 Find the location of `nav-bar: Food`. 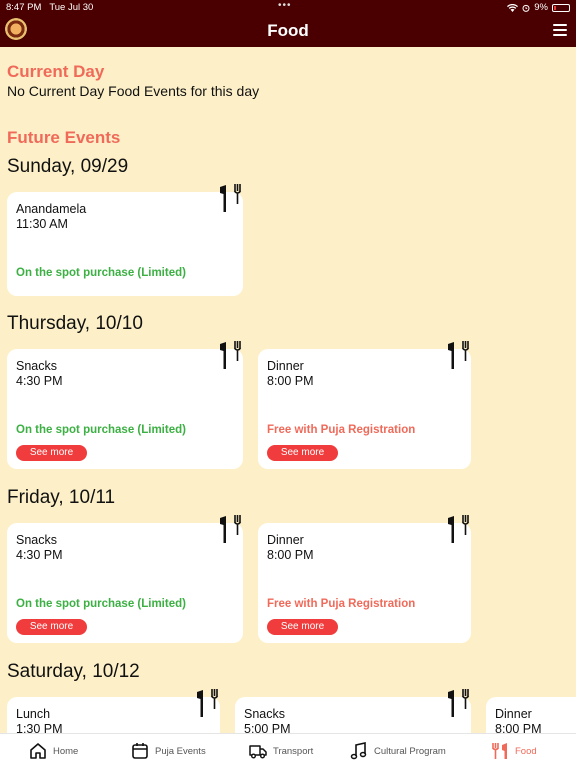

nav-bar: Food is located at coordinates (288, 30).